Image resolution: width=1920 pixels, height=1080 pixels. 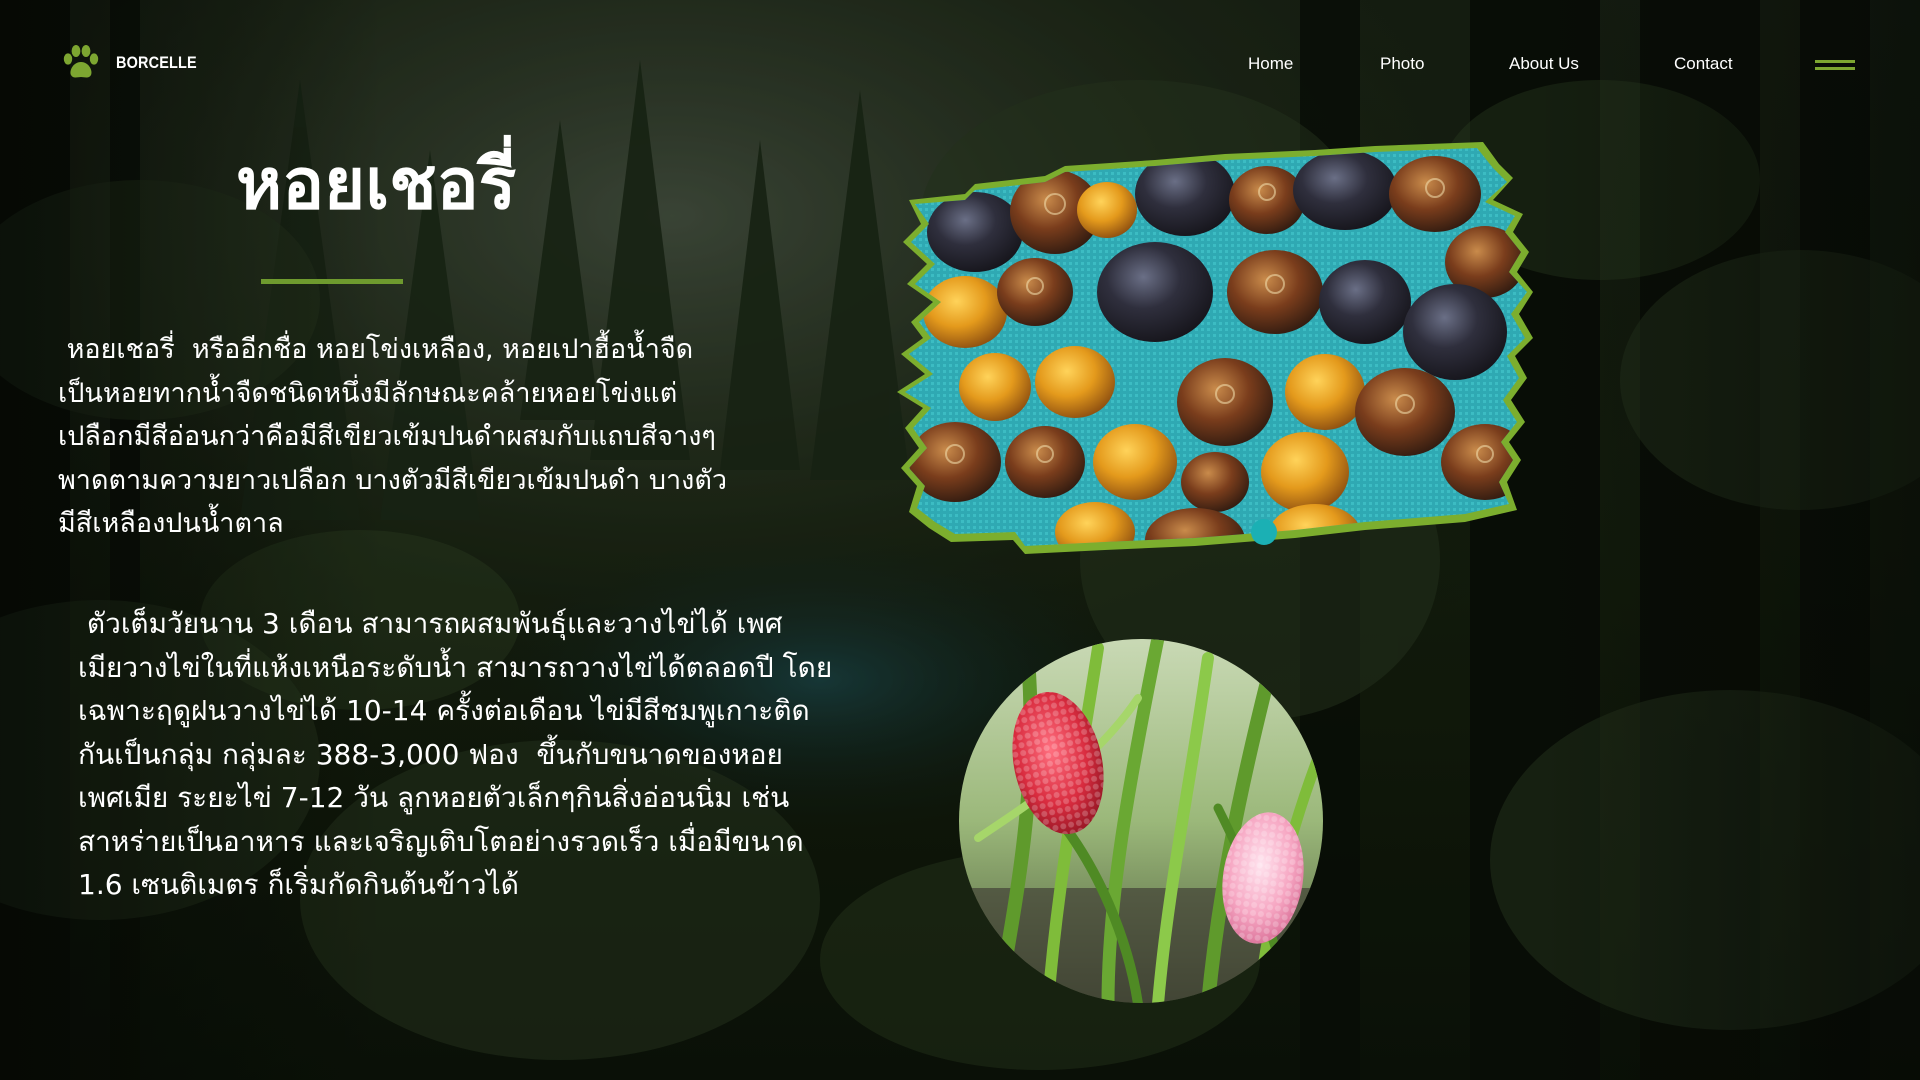 What do you see at coordinates (376, 184) in the screenshot?
I see `page-title: หอยเชอรี่` at bounding box center [376, 184].